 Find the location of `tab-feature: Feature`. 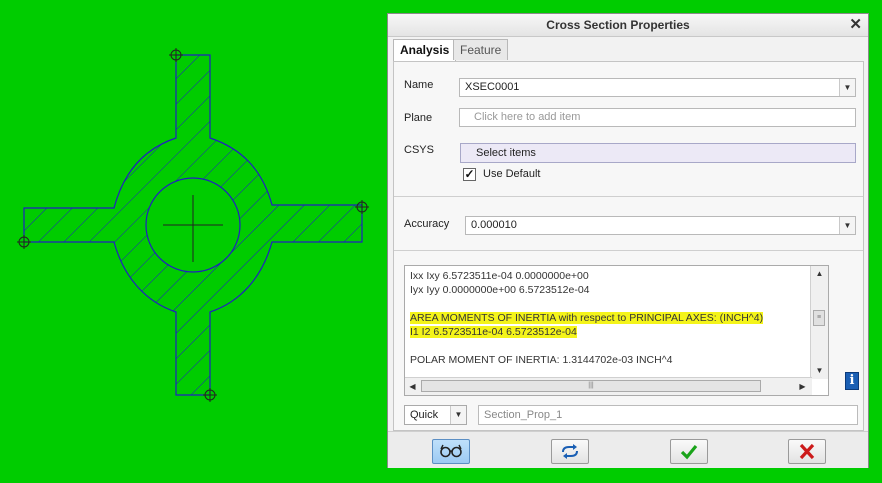

tab-feature: Feature is located at coordinates (481, 49).